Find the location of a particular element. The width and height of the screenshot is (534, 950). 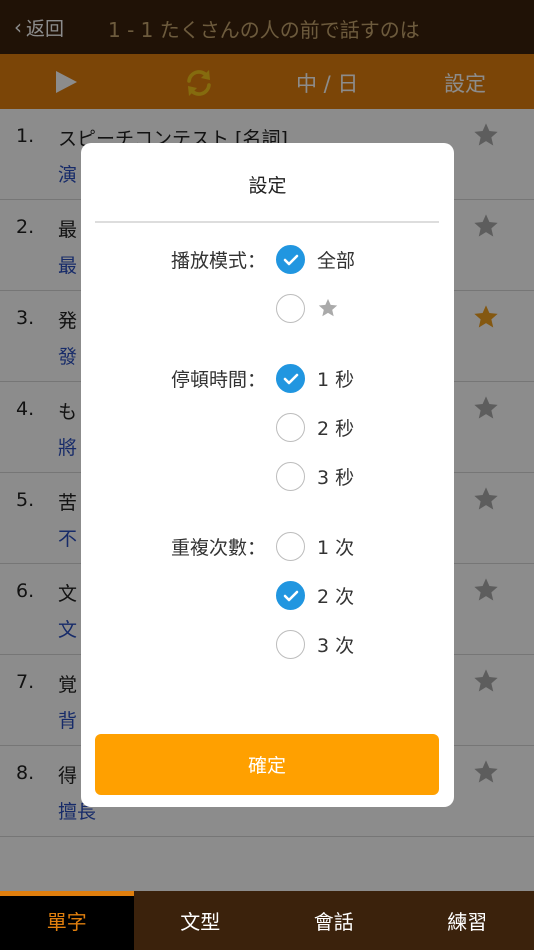

bottom-tab-bar: 單字 文型 會話 練習 is located at coordinates (267, 920).